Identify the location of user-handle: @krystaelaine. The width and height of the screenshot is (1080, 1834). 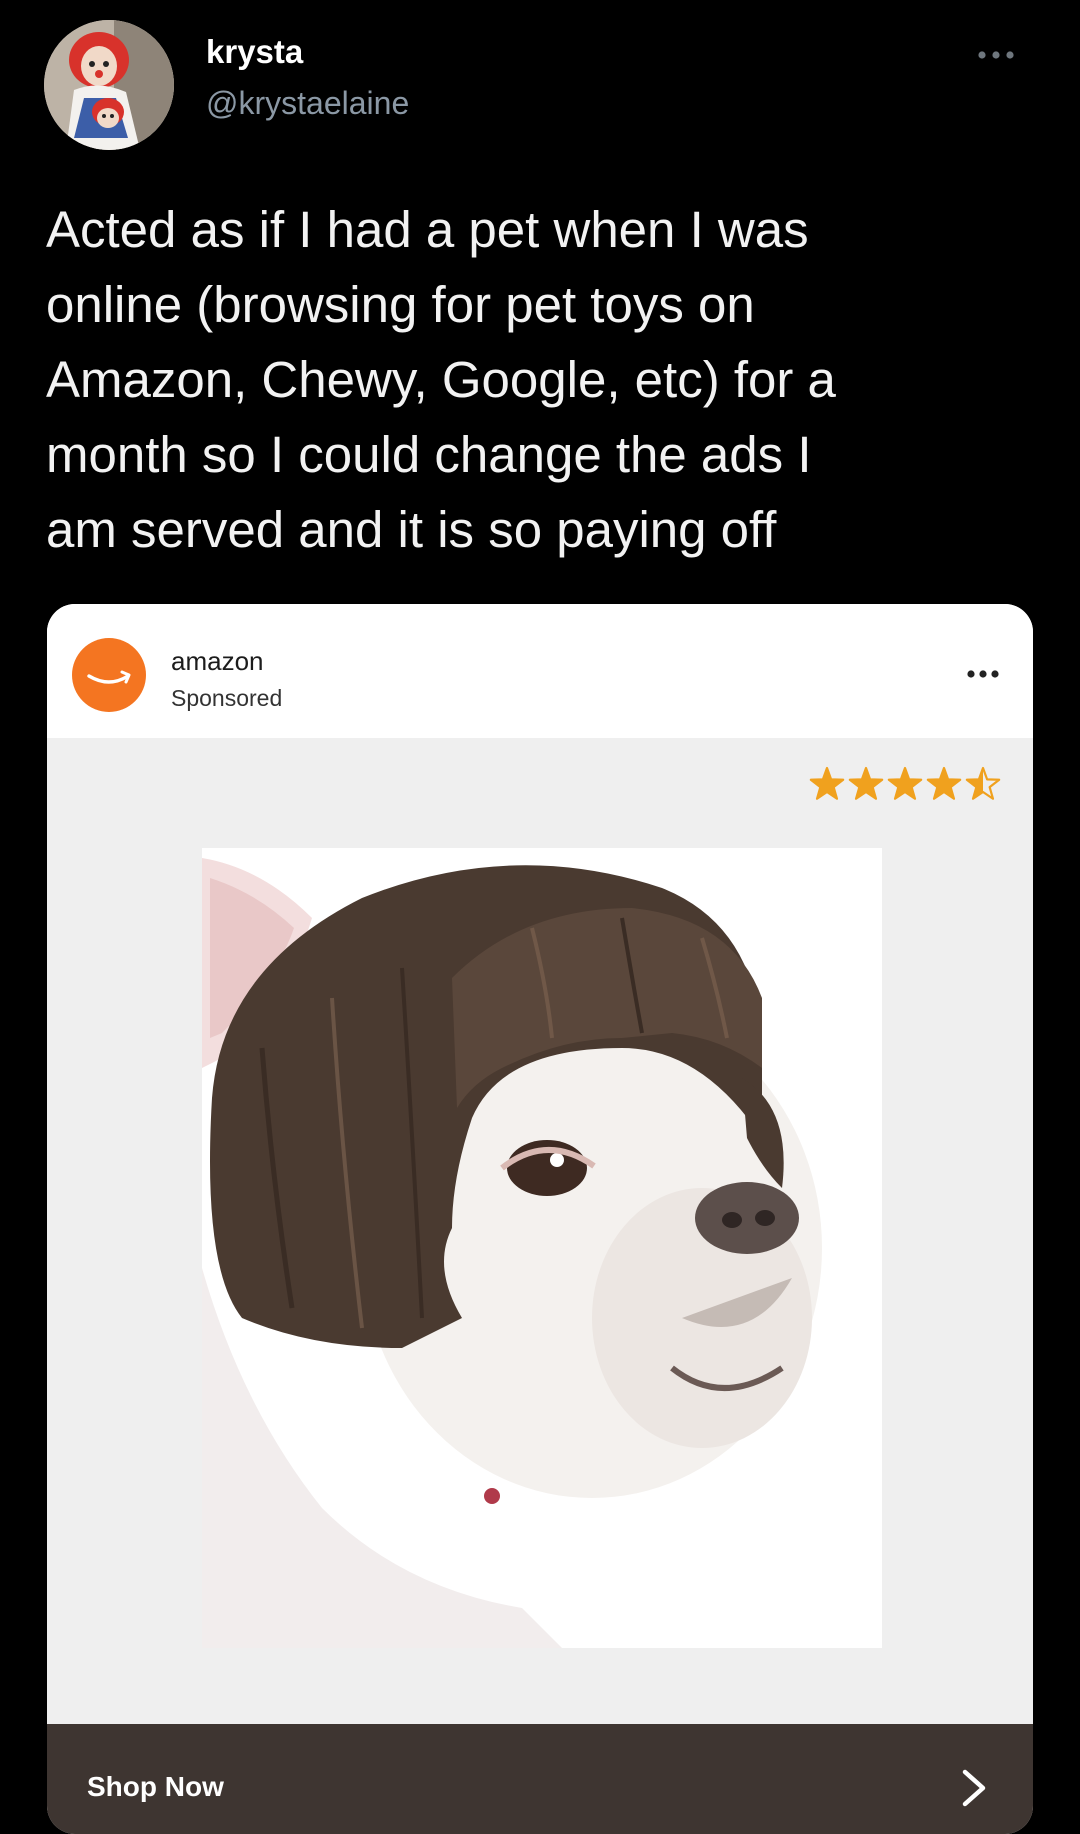
(307, 103).